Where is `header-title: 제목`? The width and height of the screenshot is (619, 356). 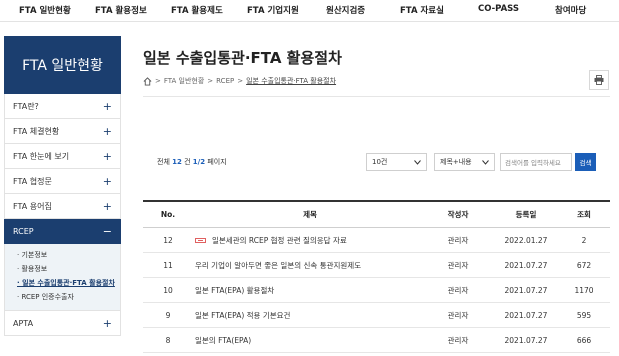
header-title: 제목 is located at coordinates (310, 214).